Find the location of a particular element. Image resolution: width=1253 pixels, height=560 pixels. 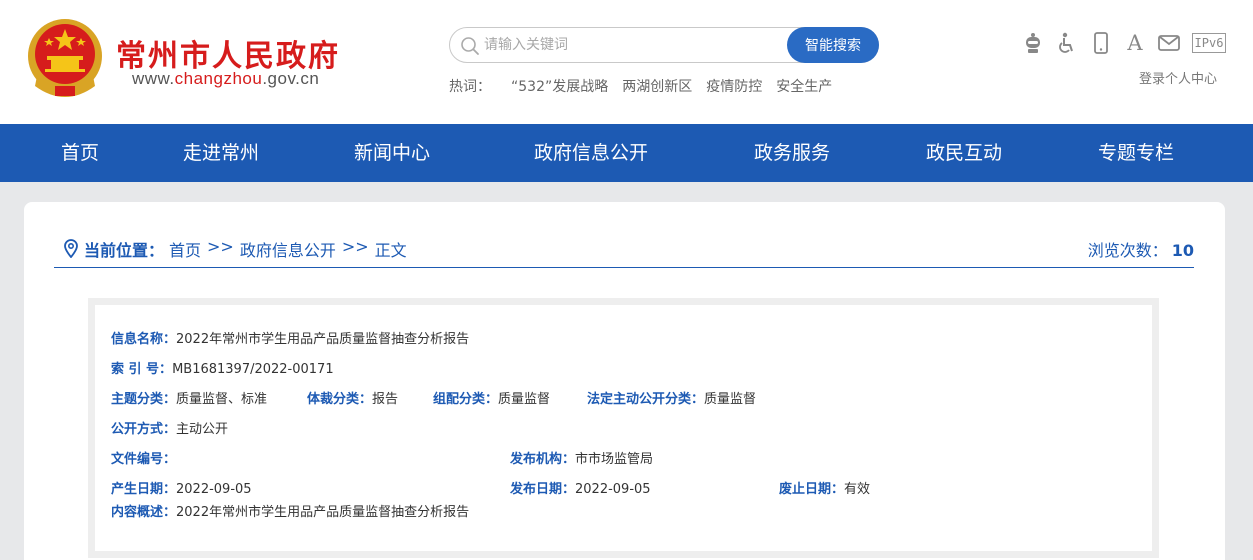

breadcrumb: 当前位置： 首页 >> 政府信息公开 >> 正文 浏览次数： 10 is located at coordinates (624, 247).